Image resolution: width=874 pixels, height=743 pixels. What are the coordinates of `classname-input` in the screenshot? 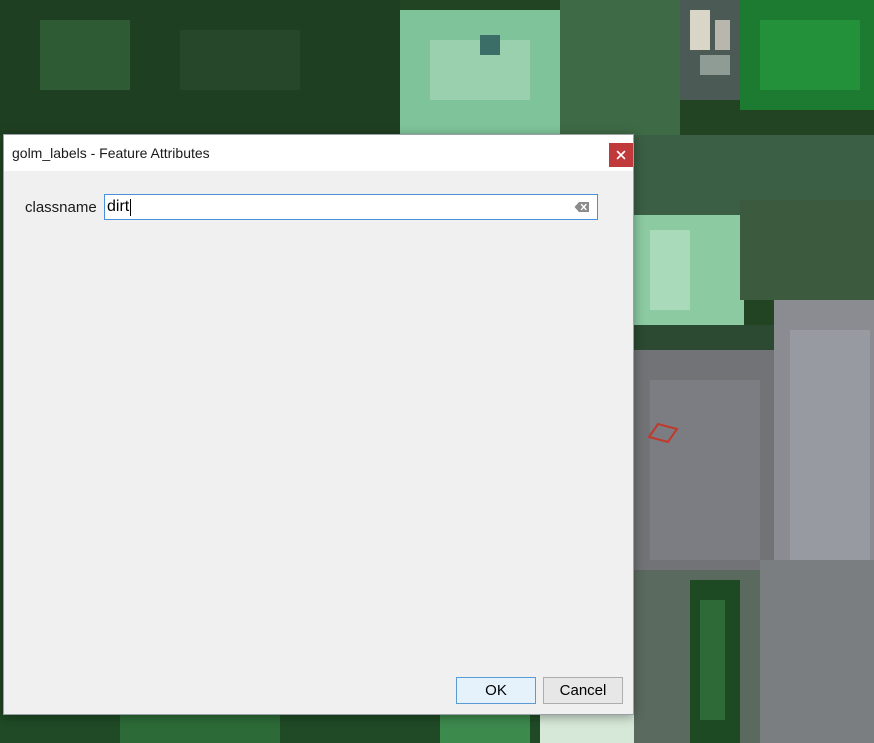 It's located at (337, 207).